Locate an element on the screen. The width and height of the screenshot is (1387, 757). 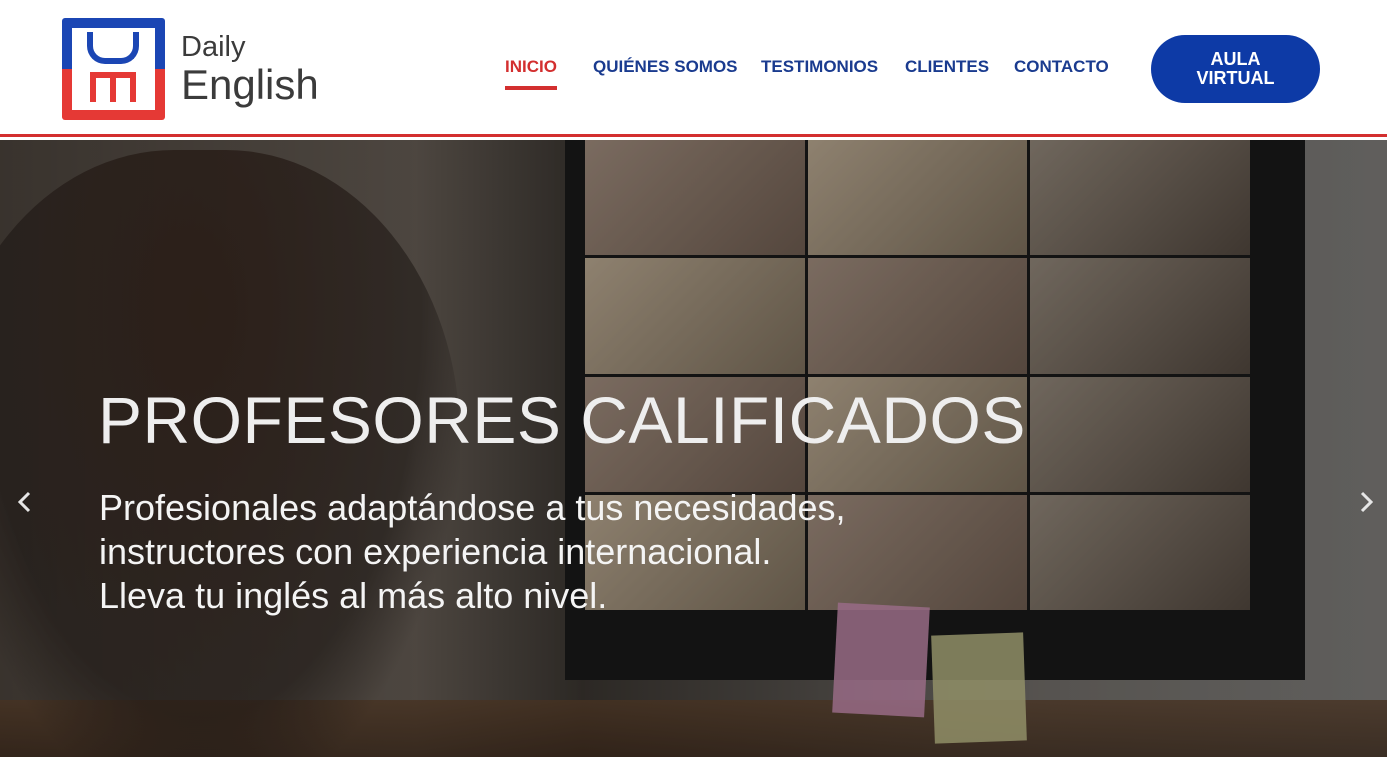
chevron-right-icon is located at coordinates (1366, 505).